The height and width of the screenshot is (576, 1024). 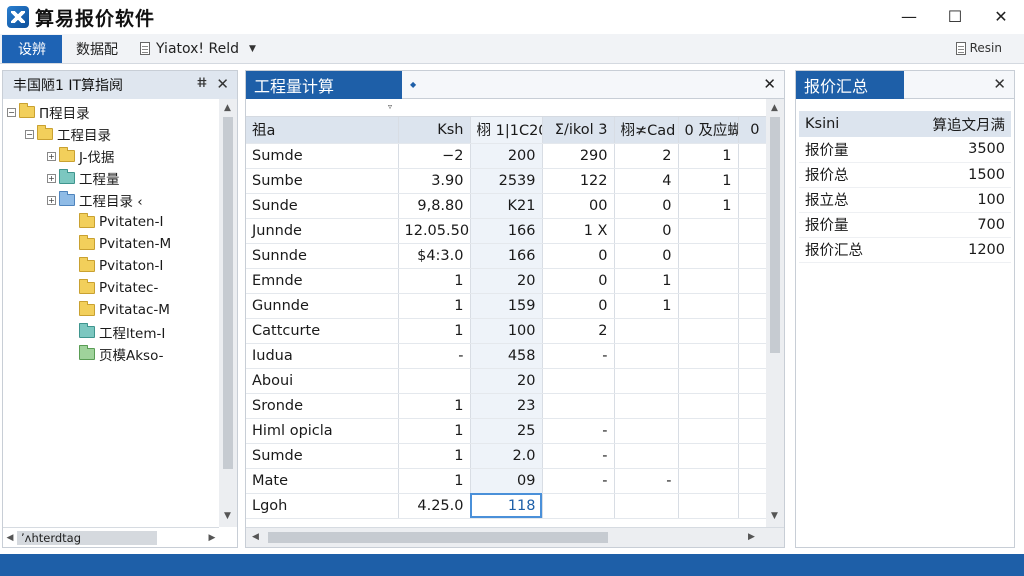 I want to click on summary-row: 报价总 1500, so click(x=905, y=175).